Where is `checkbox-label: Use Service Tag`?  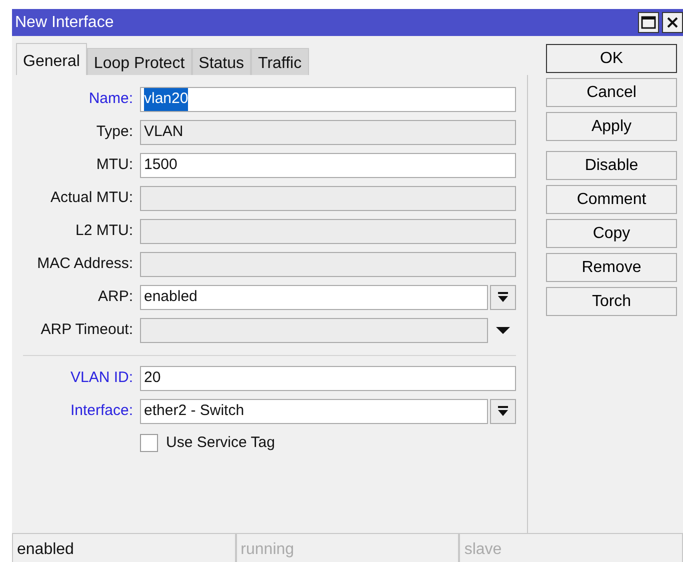
checkbox-label: Use Service Tag is located at coordinates (220, 442).